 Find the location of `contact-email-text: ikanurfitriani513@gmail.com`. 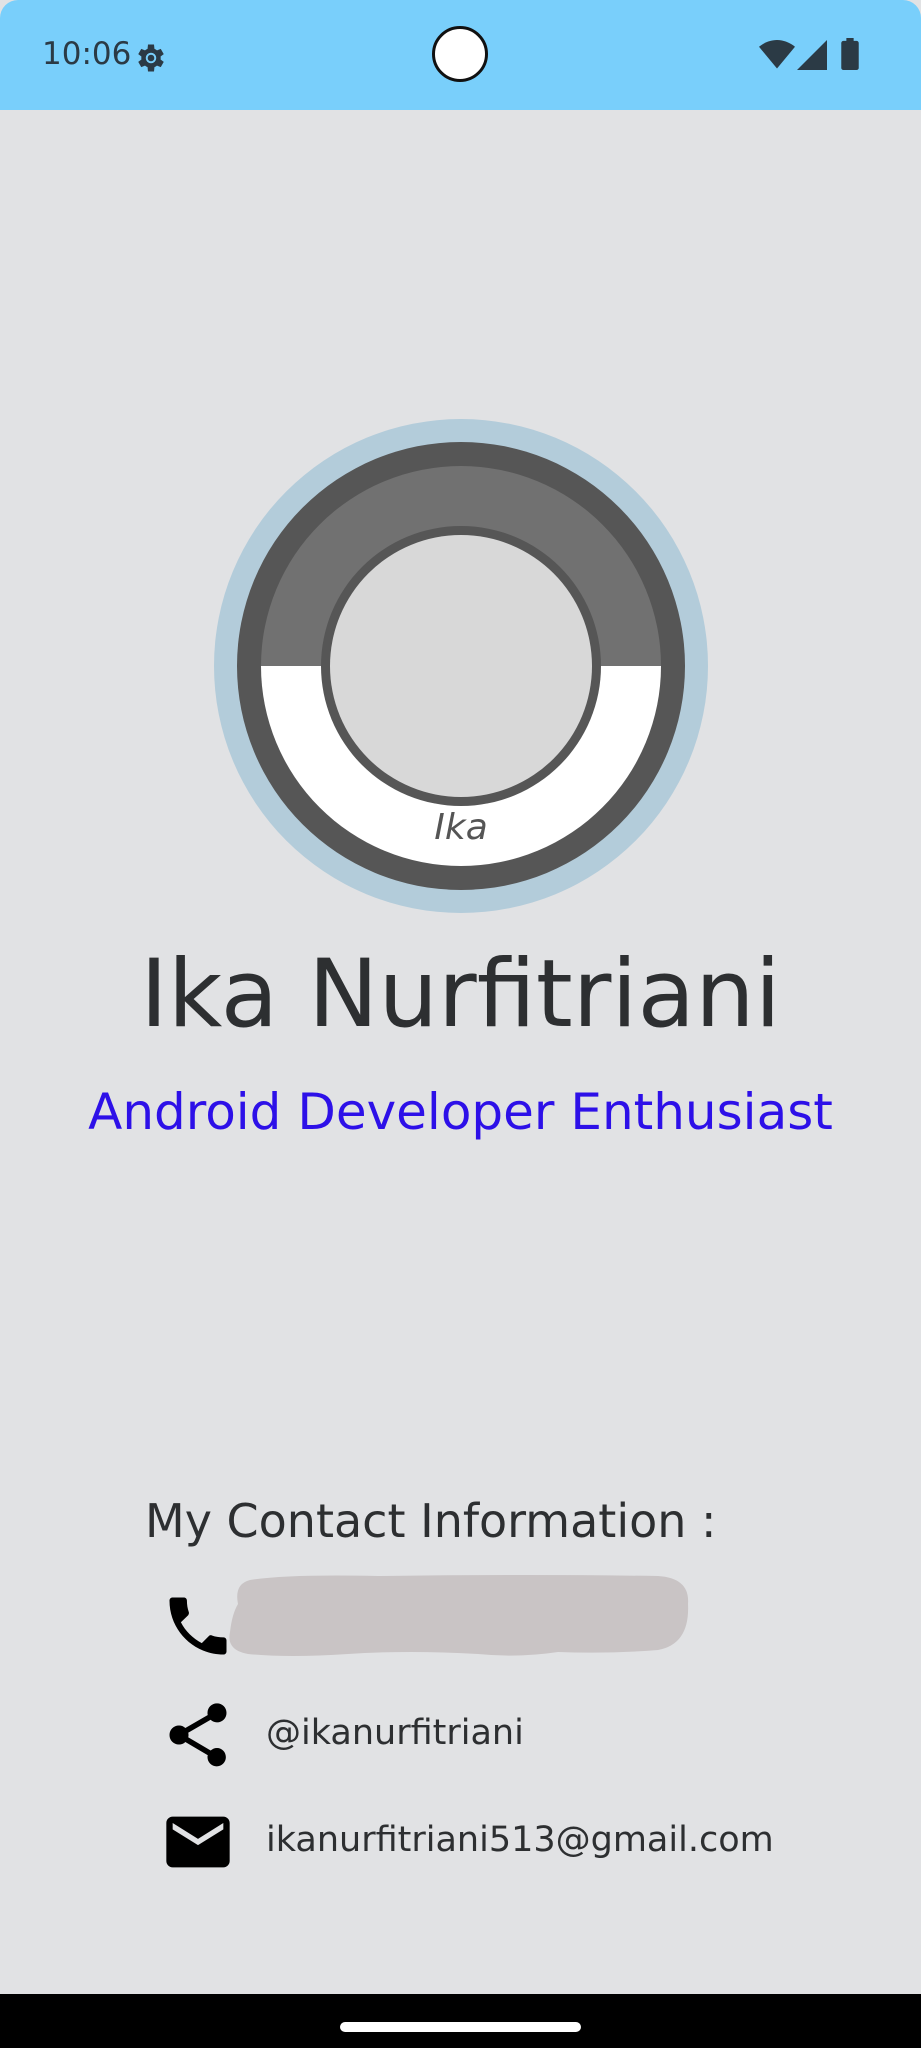

contact-email-text: ikanurfitriani513@gmail.com is located at coordinates (520, 1840).